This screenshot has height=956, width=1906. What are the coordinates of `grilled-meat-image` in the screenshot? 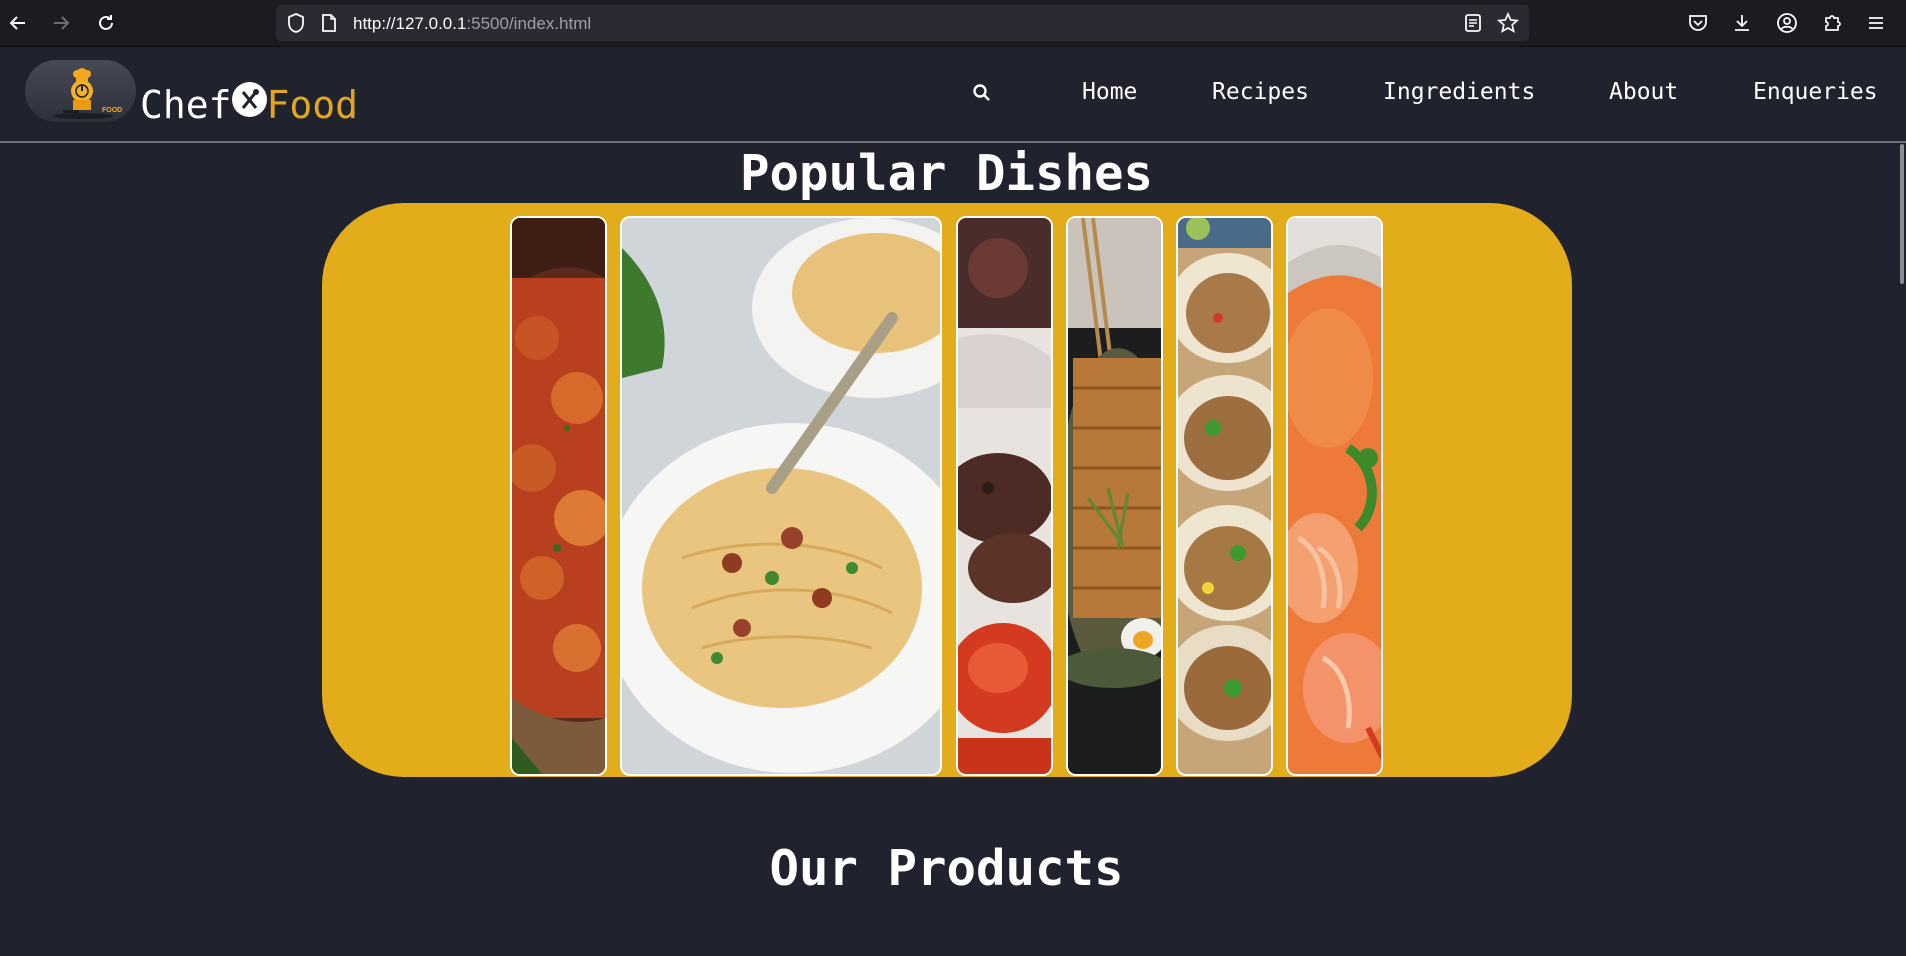 It's located at (1004, 496).